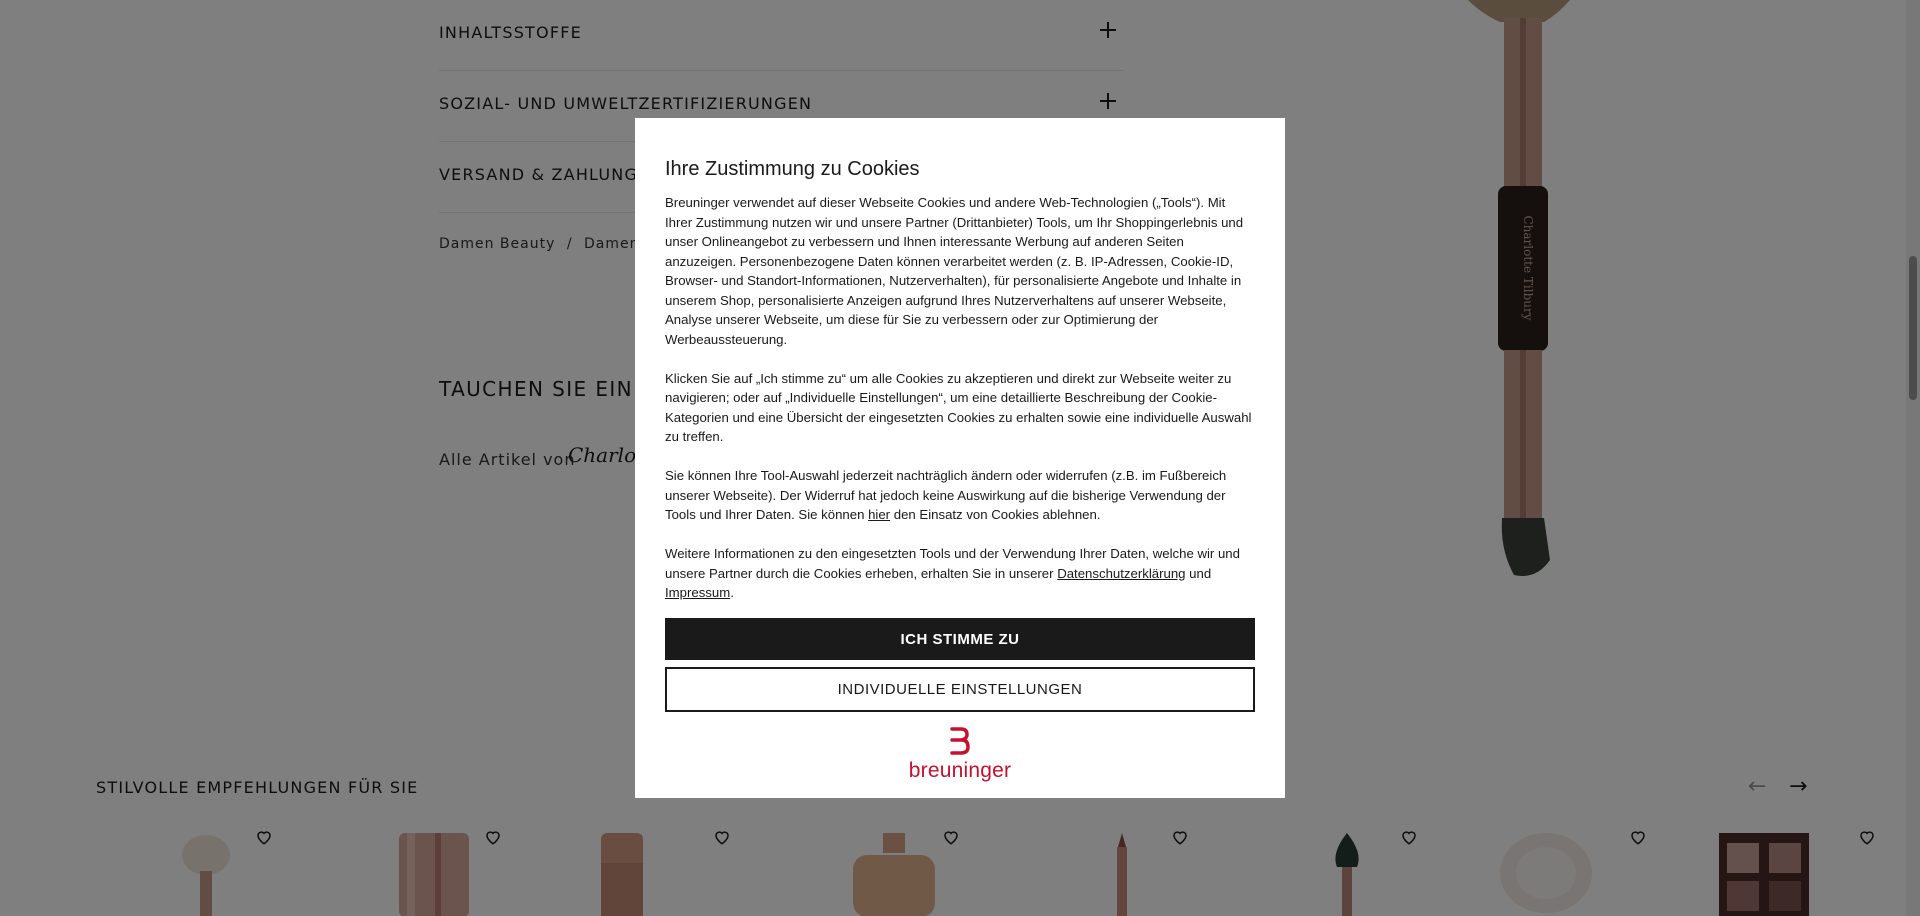  Describe the element at coordinates (1121, 573) in the screenshot. I see `privacy-policy-link: Datenschutzerklärung` at that location.